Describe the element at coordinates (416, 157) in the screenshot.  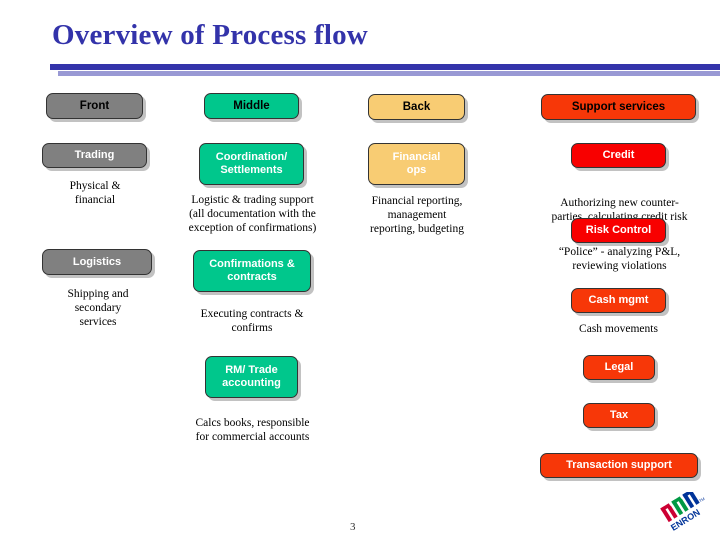
I see `box-financial-ops-label-line1: Financial` at that location.